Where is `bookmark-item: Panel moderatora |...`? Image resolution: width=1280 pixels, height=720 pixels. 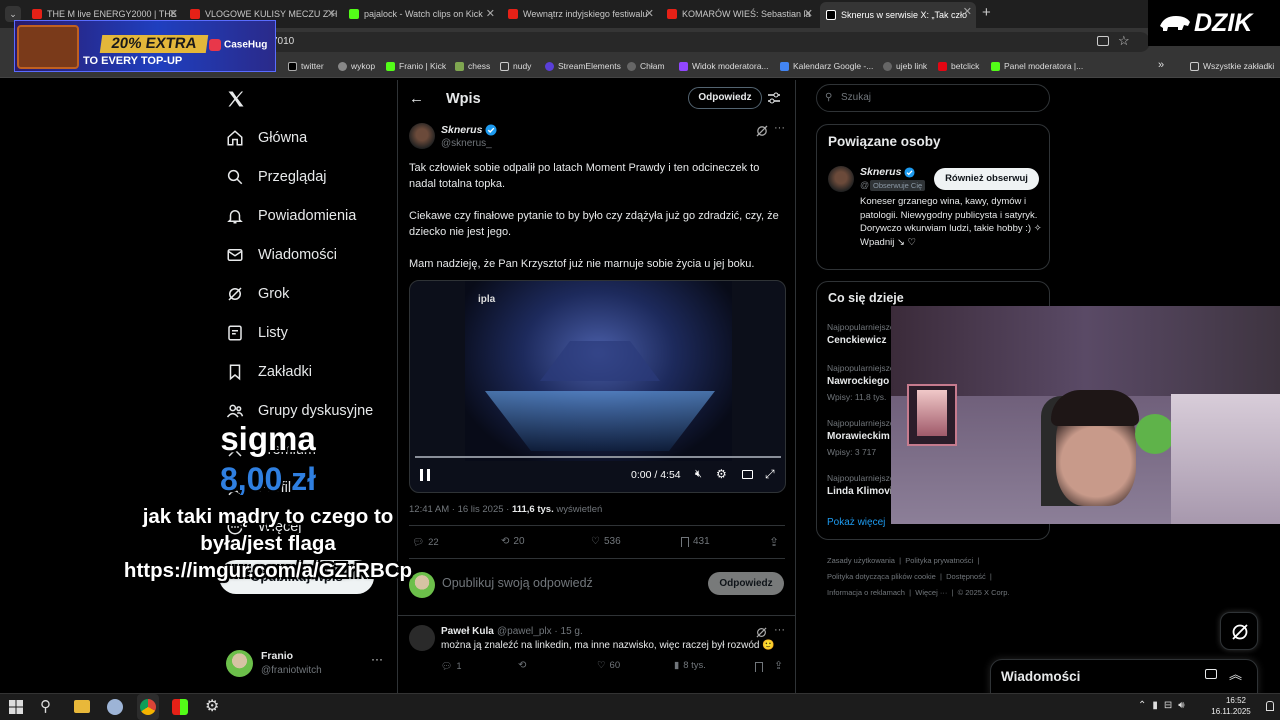 bookmark-item: Panel moderatora |... is located at coordinates (1037, 66).